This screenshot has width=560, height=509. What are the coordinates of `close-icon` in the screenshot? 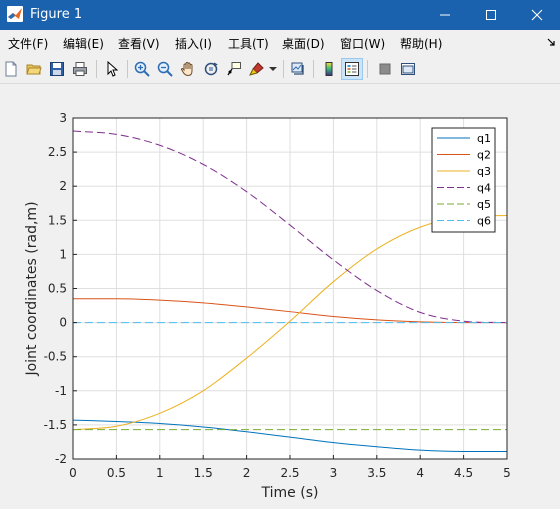 It's located at (537, 15).